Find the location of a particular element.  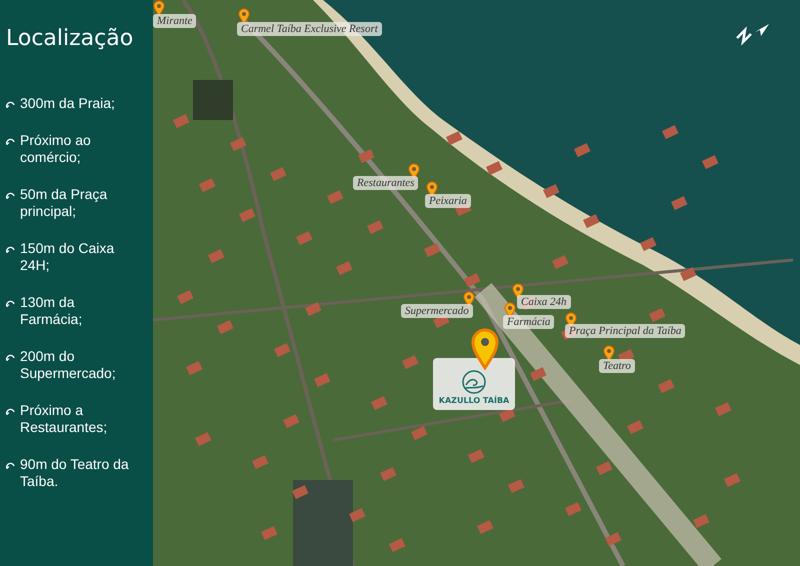

place-label: Supermercado is located at coordinates (437, 311).